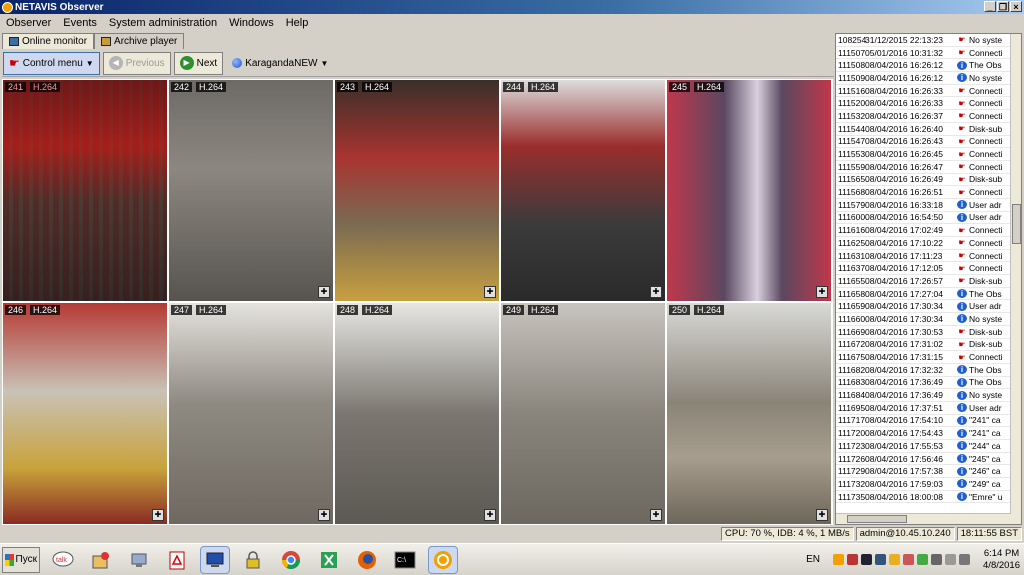 This screenshot has height=575, width=1024. Describe the element at coordinates (583, 190) in the screenshot. I see `camera-view: 244 H.264 ✚` at that location.